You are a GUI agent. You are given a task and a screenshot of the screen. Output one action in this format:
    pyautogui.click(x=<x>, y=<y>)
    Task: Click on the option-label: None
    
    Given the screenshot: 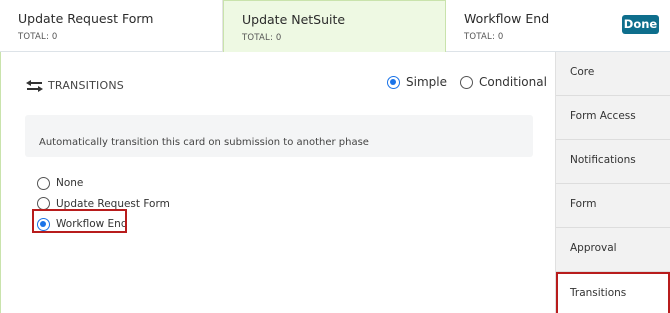 What is the action you would take?
    pyautogui.click(x=70, y=183)
    